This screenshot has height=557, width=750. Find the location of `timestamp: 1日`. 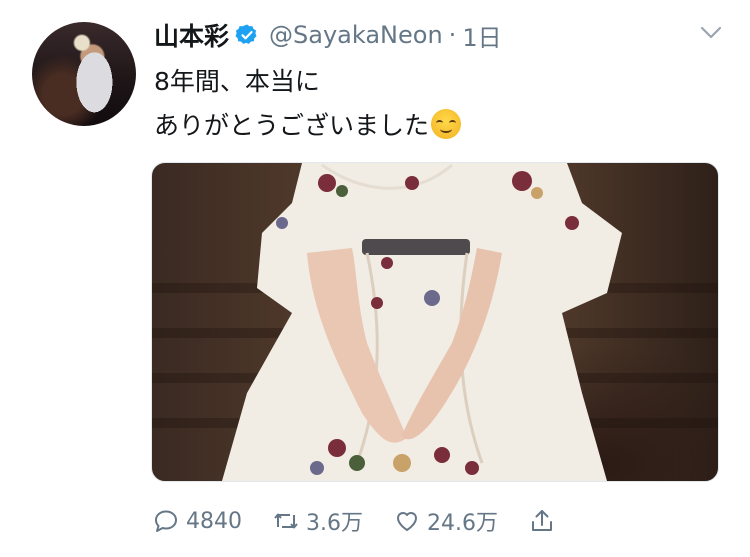

timestamp: 1日 is located at coordinates (481, 35).